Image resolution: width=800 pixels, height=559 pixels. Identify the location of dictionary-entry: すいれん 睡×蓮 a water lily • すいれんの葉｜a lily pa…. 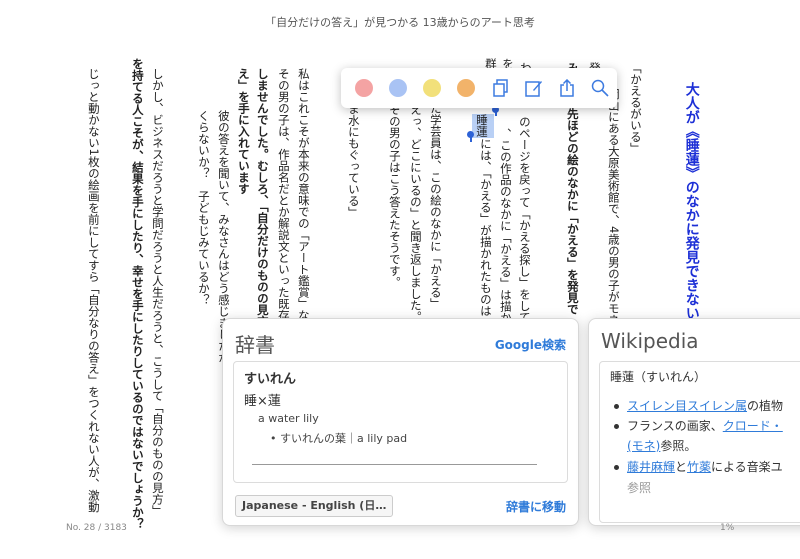
(400, 422).